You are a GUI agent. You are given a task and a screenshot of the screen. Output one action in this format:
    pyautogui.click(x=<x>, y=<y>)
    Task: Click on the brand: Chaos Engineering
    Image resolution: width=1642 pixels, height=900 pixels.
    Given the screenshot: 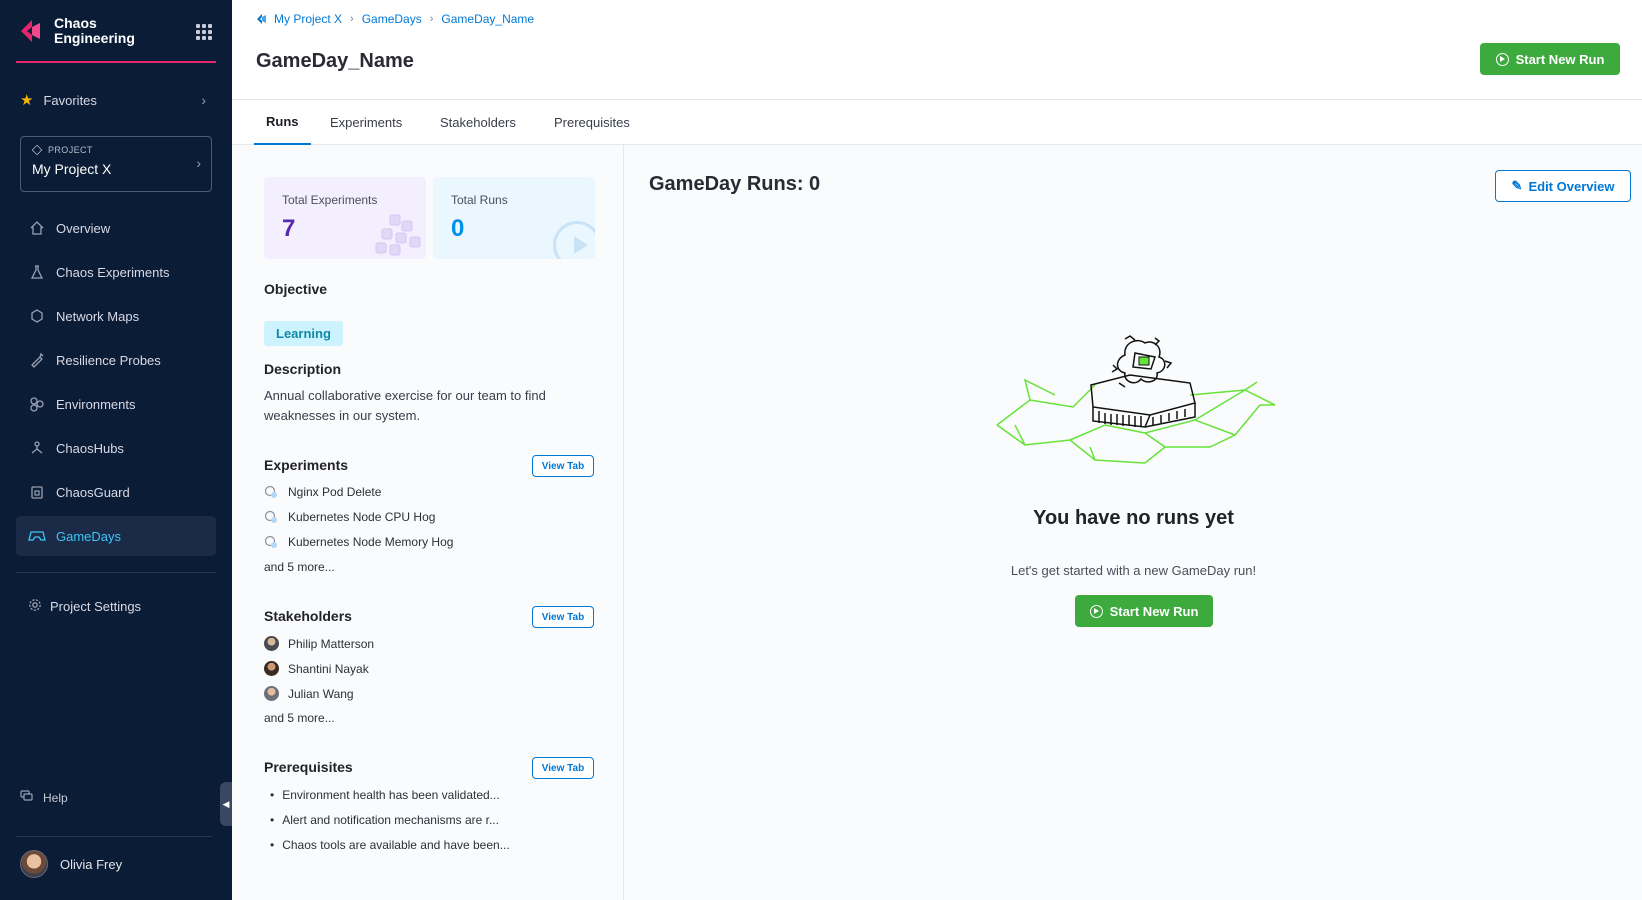 What is the action you would take?
    pyautogui.click(x=76, y=31)
    